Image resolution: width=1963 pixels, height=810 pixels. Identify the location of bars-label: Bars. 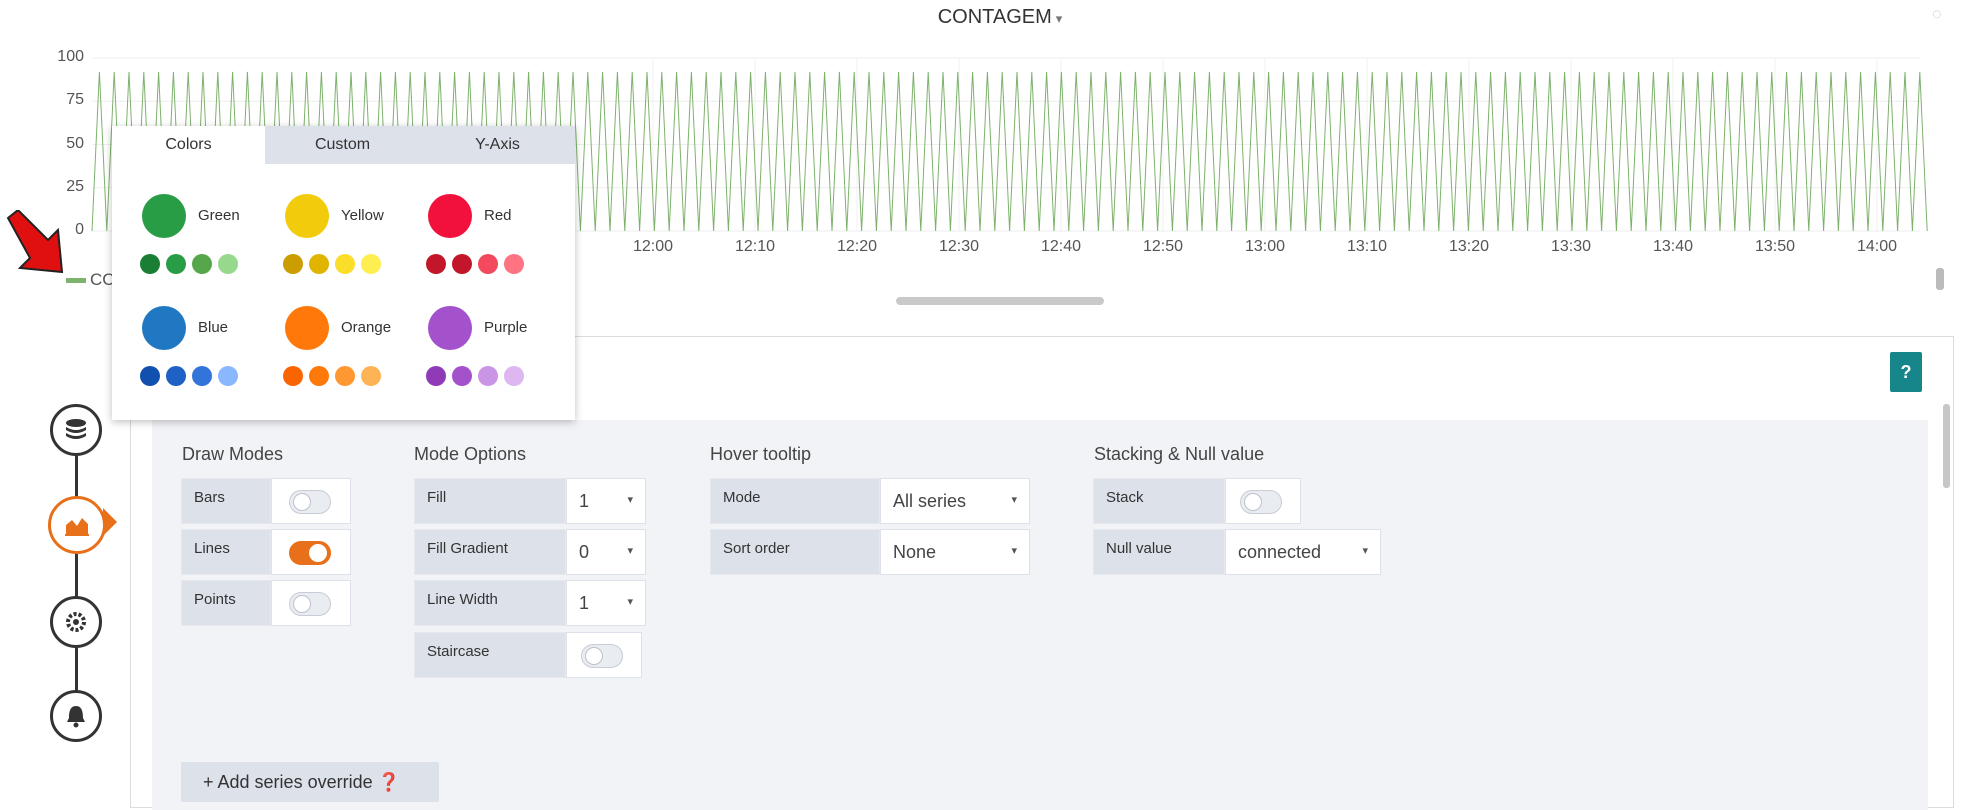
(226, 501).